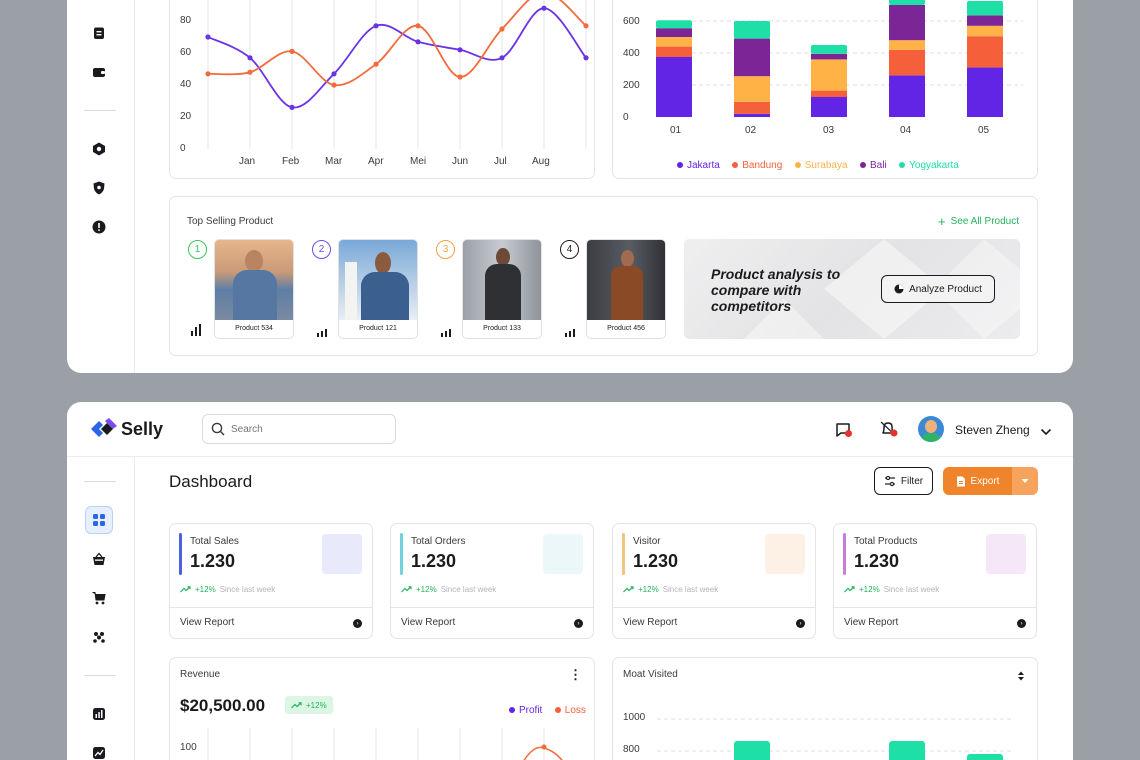 The height and width of the screenshot is (760, 1140). What do you see at coordinates (1046, 433) in the screenshot?
I see `chevron-down-icon` at bounding box center [1046, 433].